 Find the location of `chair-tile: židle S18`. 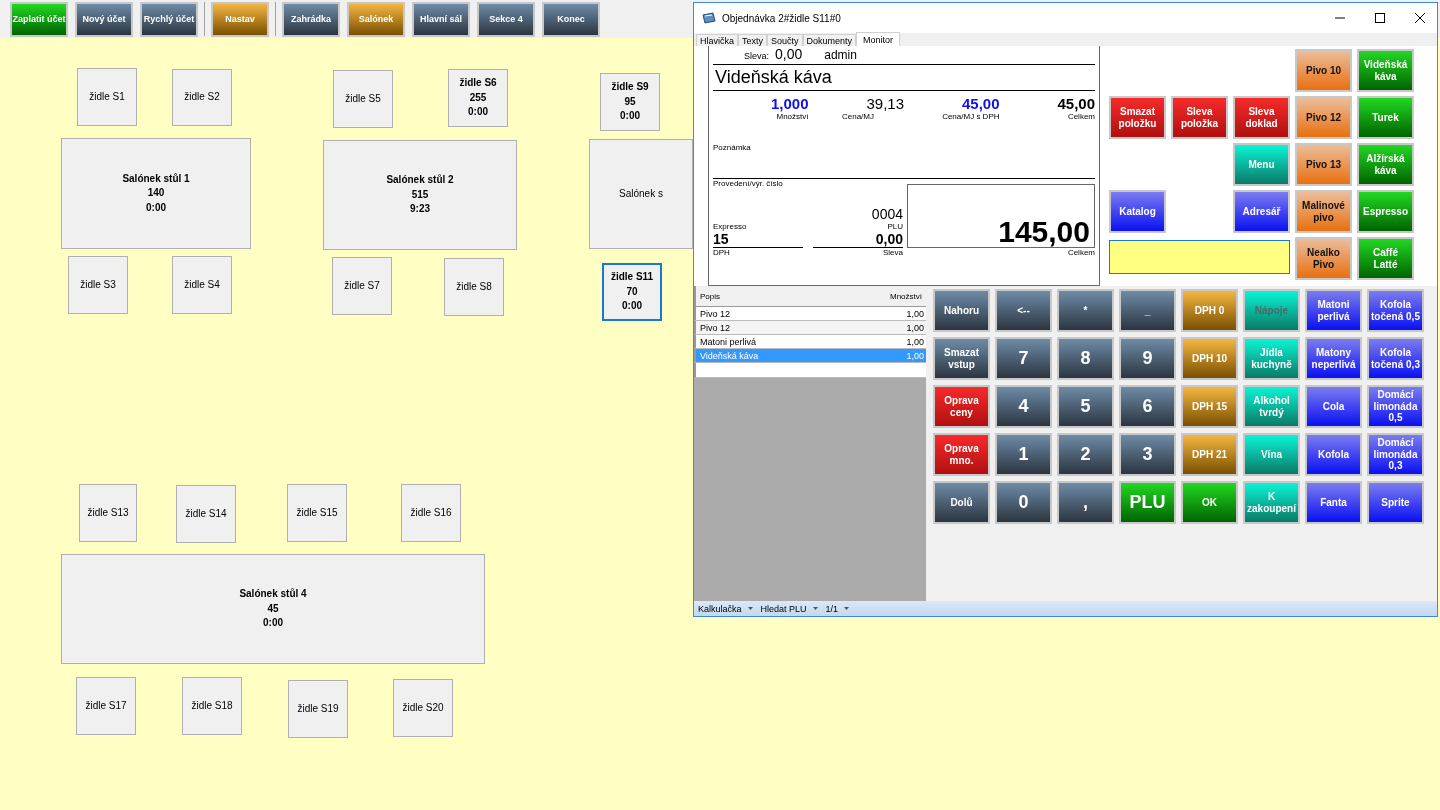

chair-tile: židle S18 is located at coordinates (212, 706).